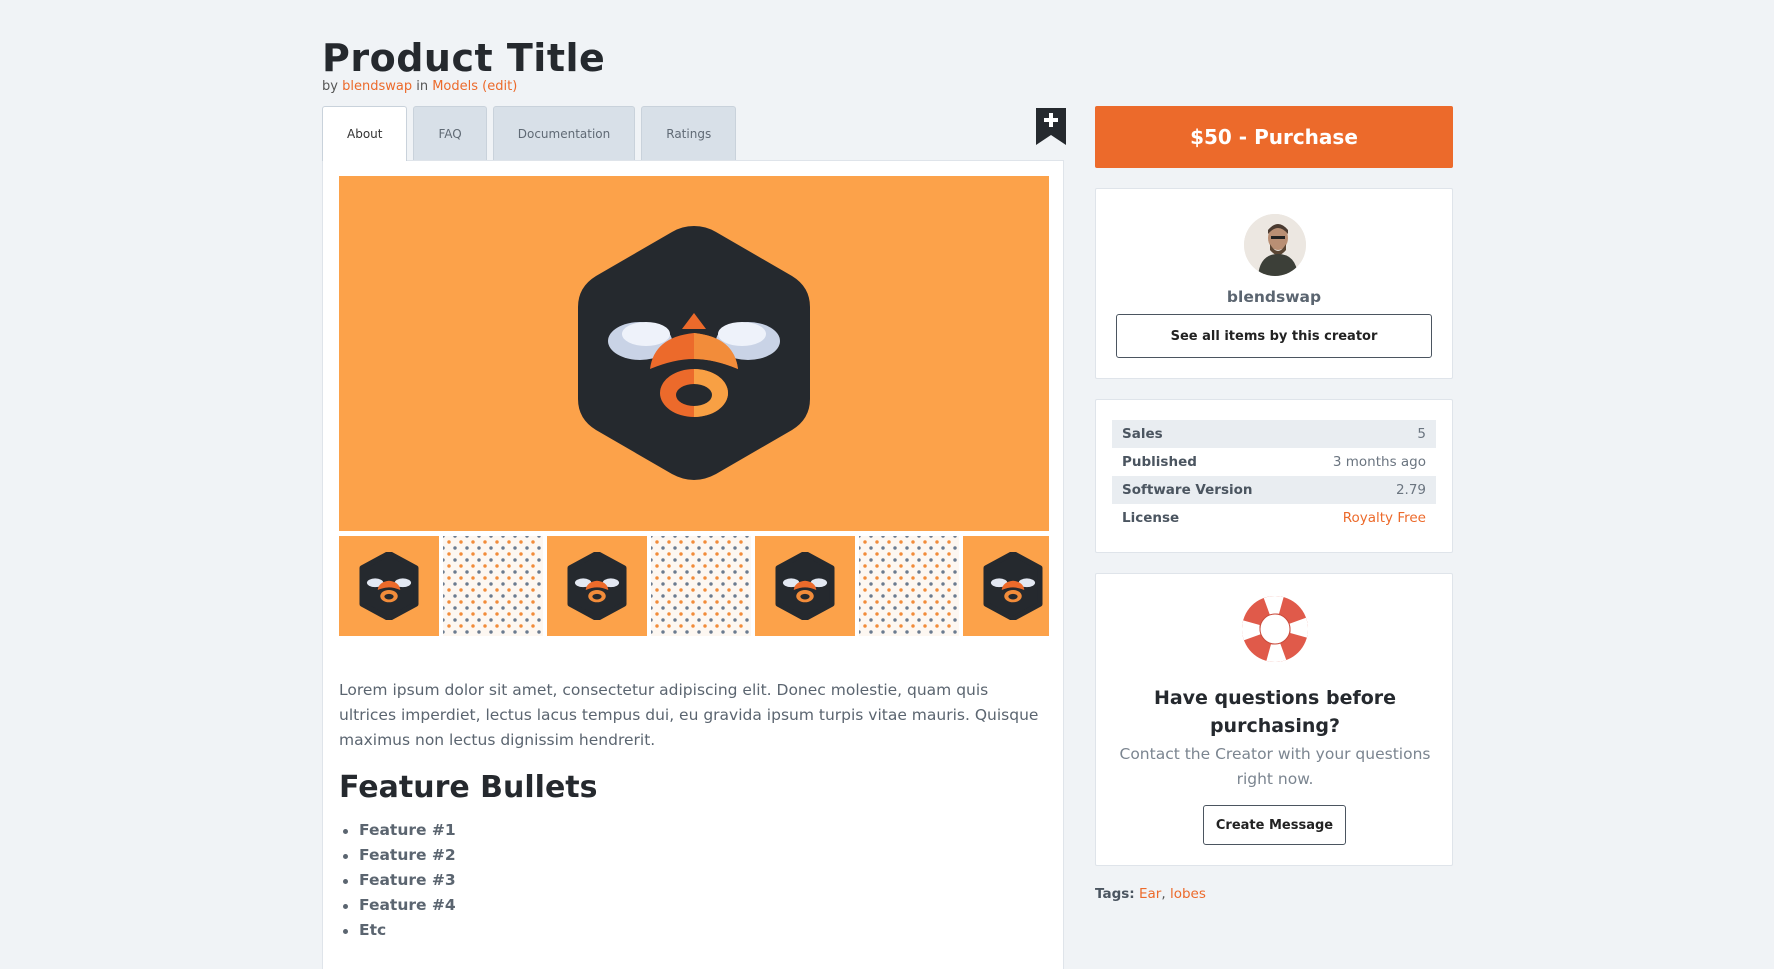 Image resolution: width=1774 pixels, height=969 pixels. Describe the element at coordinates (330, 86) in the screenshot. I see `byline-prefix: by` at that location.